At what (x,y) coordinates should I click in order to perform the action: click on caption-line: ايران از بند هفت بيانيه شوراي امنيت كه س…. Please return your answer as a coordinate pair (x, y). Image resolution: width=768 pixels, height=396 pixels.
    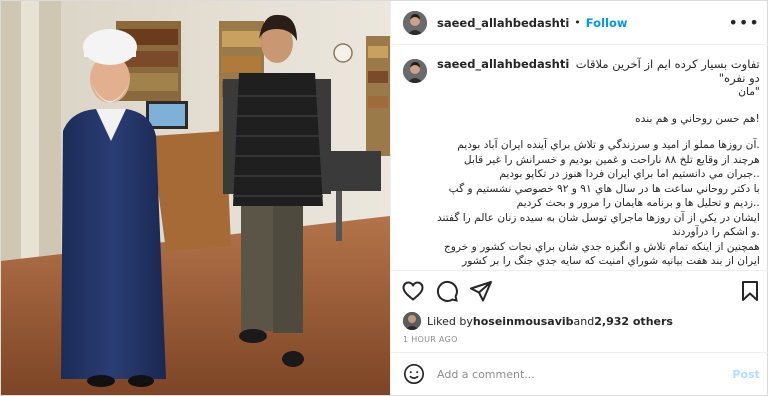
    Looking at the image, I should click on (611, 261).